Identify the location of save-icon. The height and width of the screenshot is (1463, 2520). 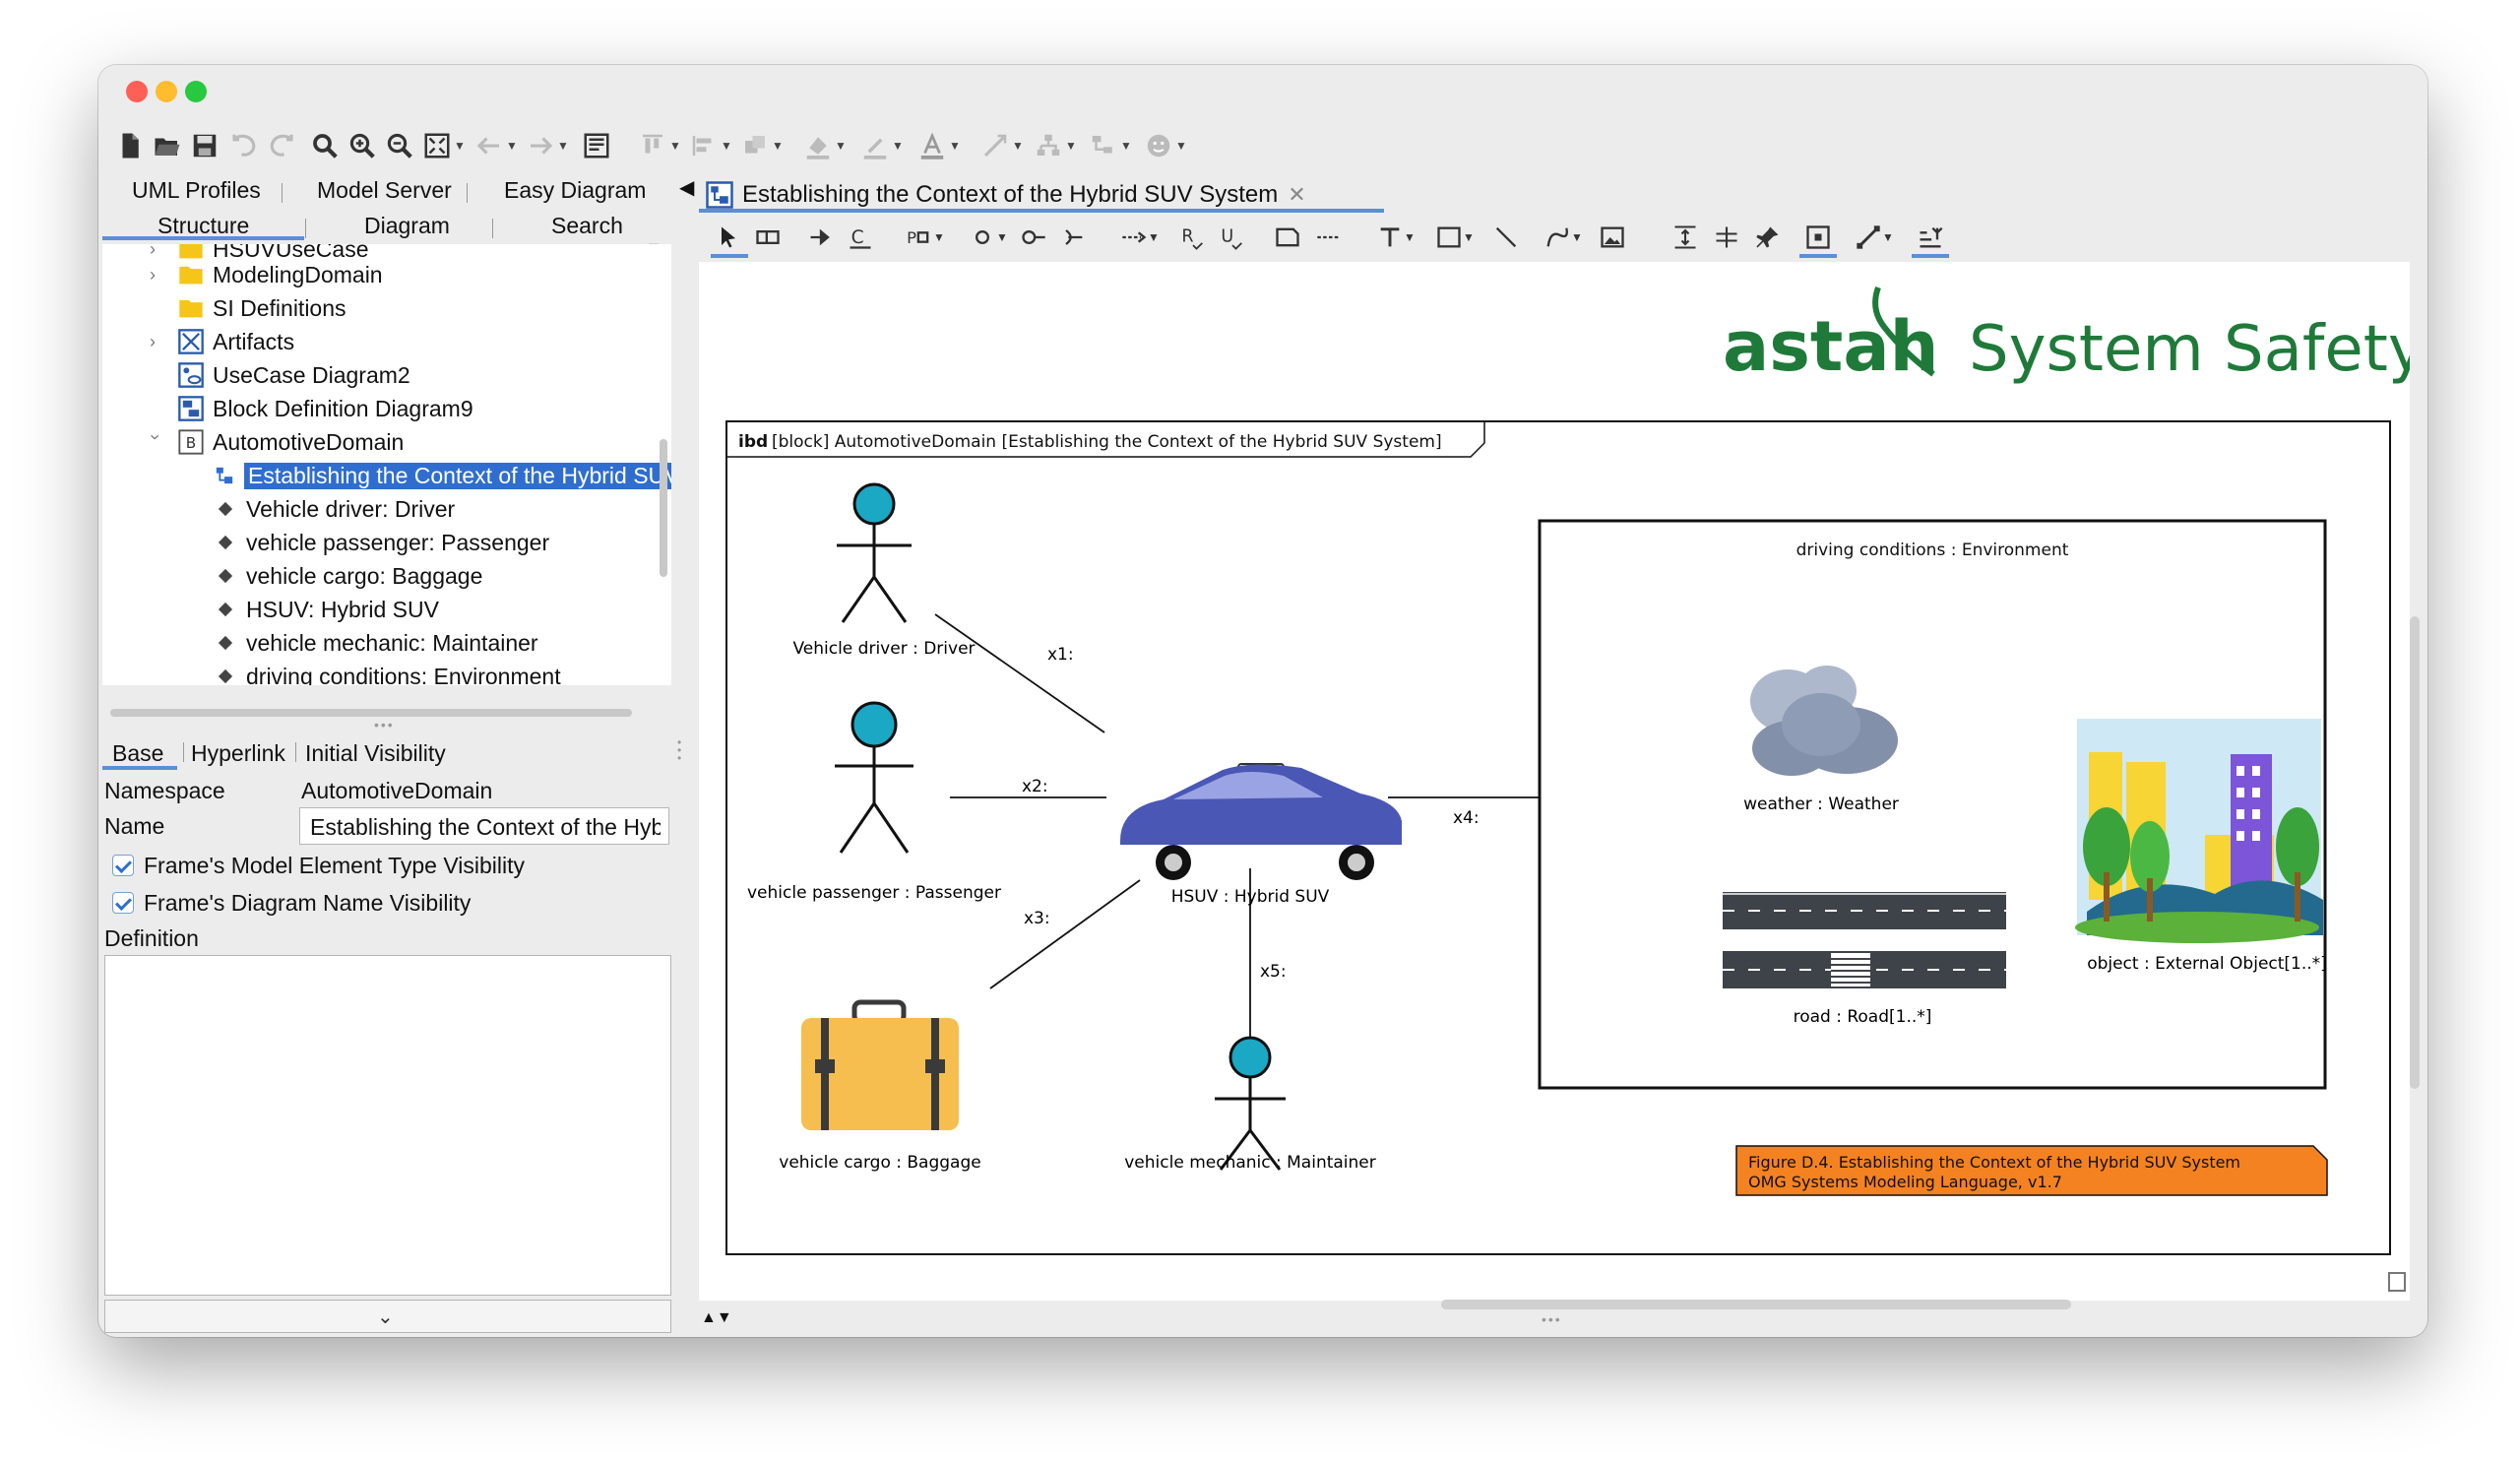
(204, 145).